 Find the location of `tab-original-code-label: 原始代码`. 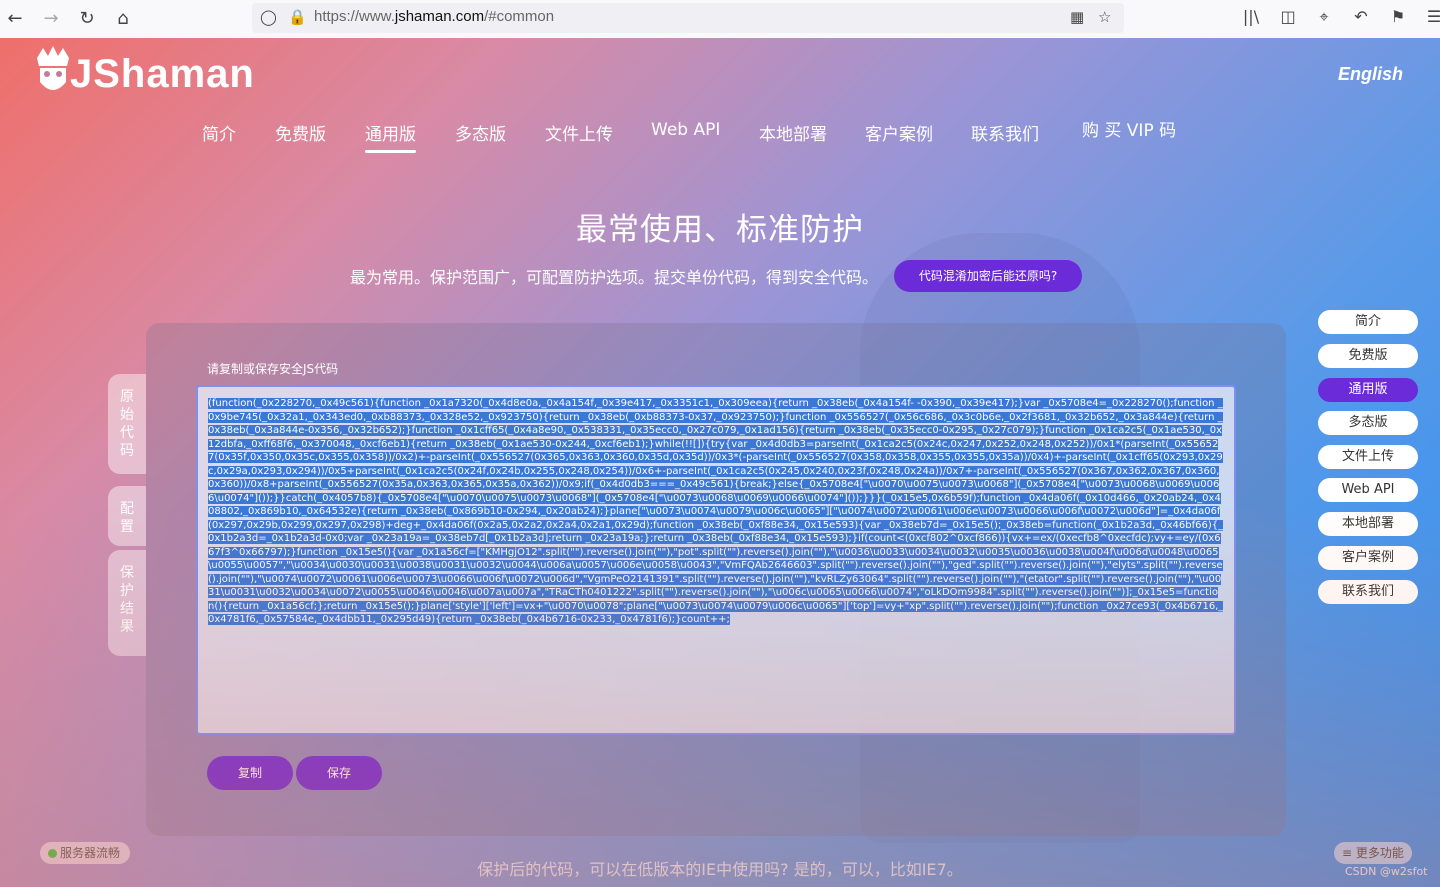

tab-original-code-label: 原始代码 is located at coordinates (127, 424).